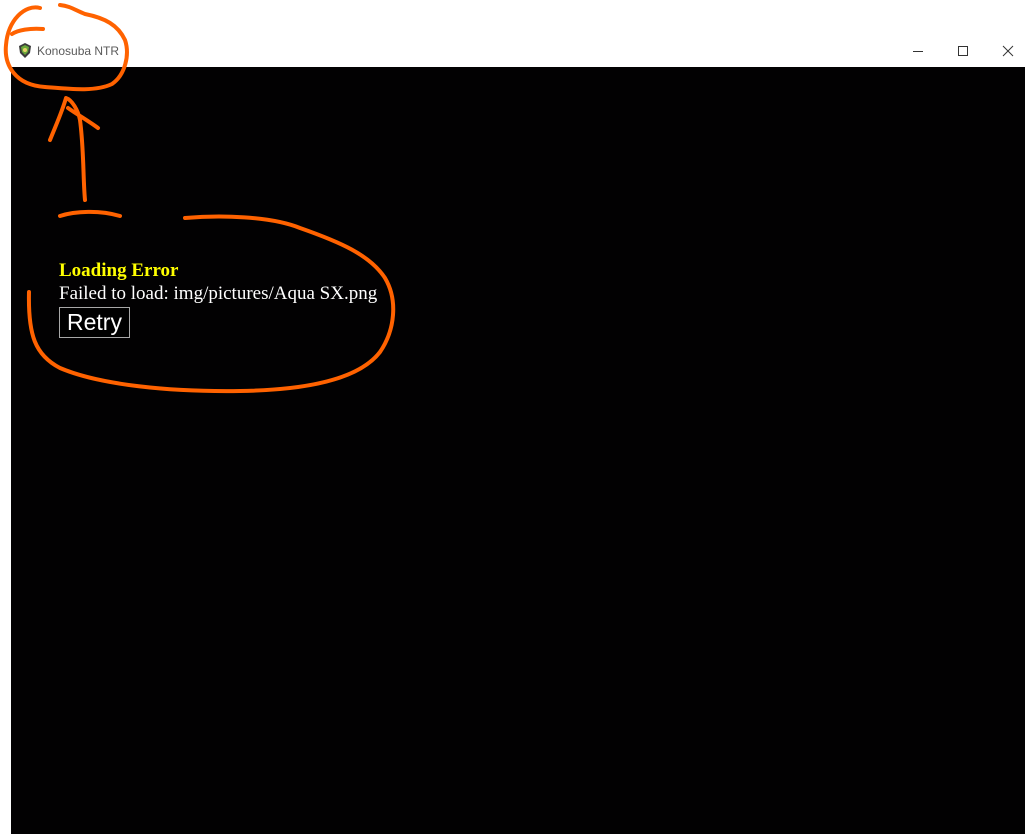 The image size is (1025, 834). What do you see at coordinates (218, 293) in the screenshot?
I see `error-message: Failed to load: img/pictures/Aqua SX.png` at bounding box center [218, 293].